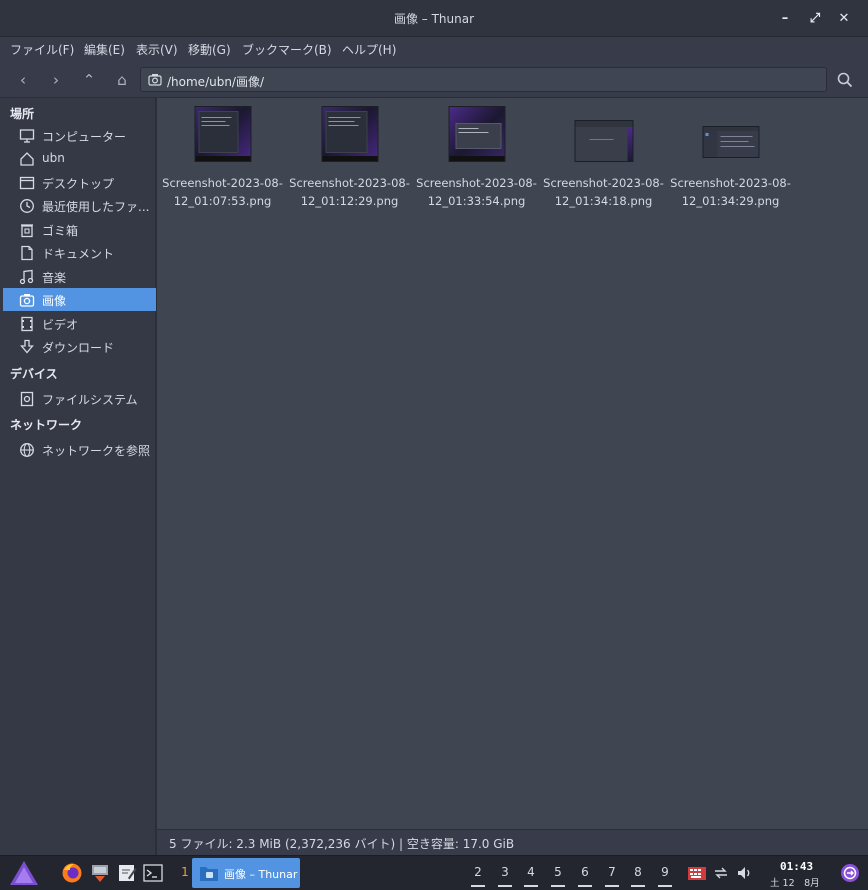 This screenshot has width=868, height=890. I want to click on search-icon, so click(845, 80).